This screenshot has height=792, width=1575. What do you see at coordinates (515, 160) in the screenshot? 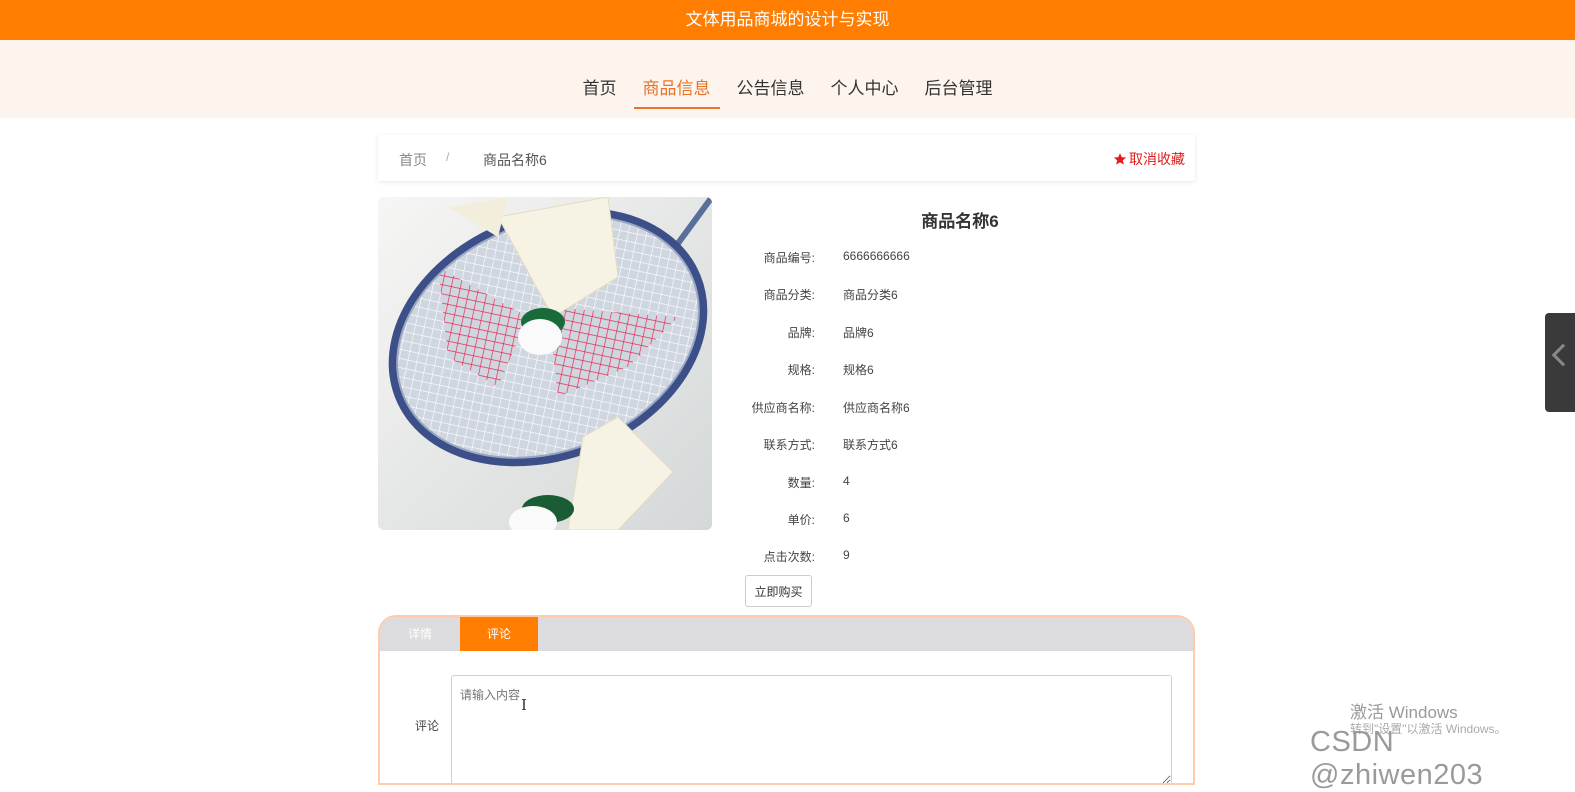
I see `breadcrumb-current: 商品名称6` at bounding box center [515, 160].